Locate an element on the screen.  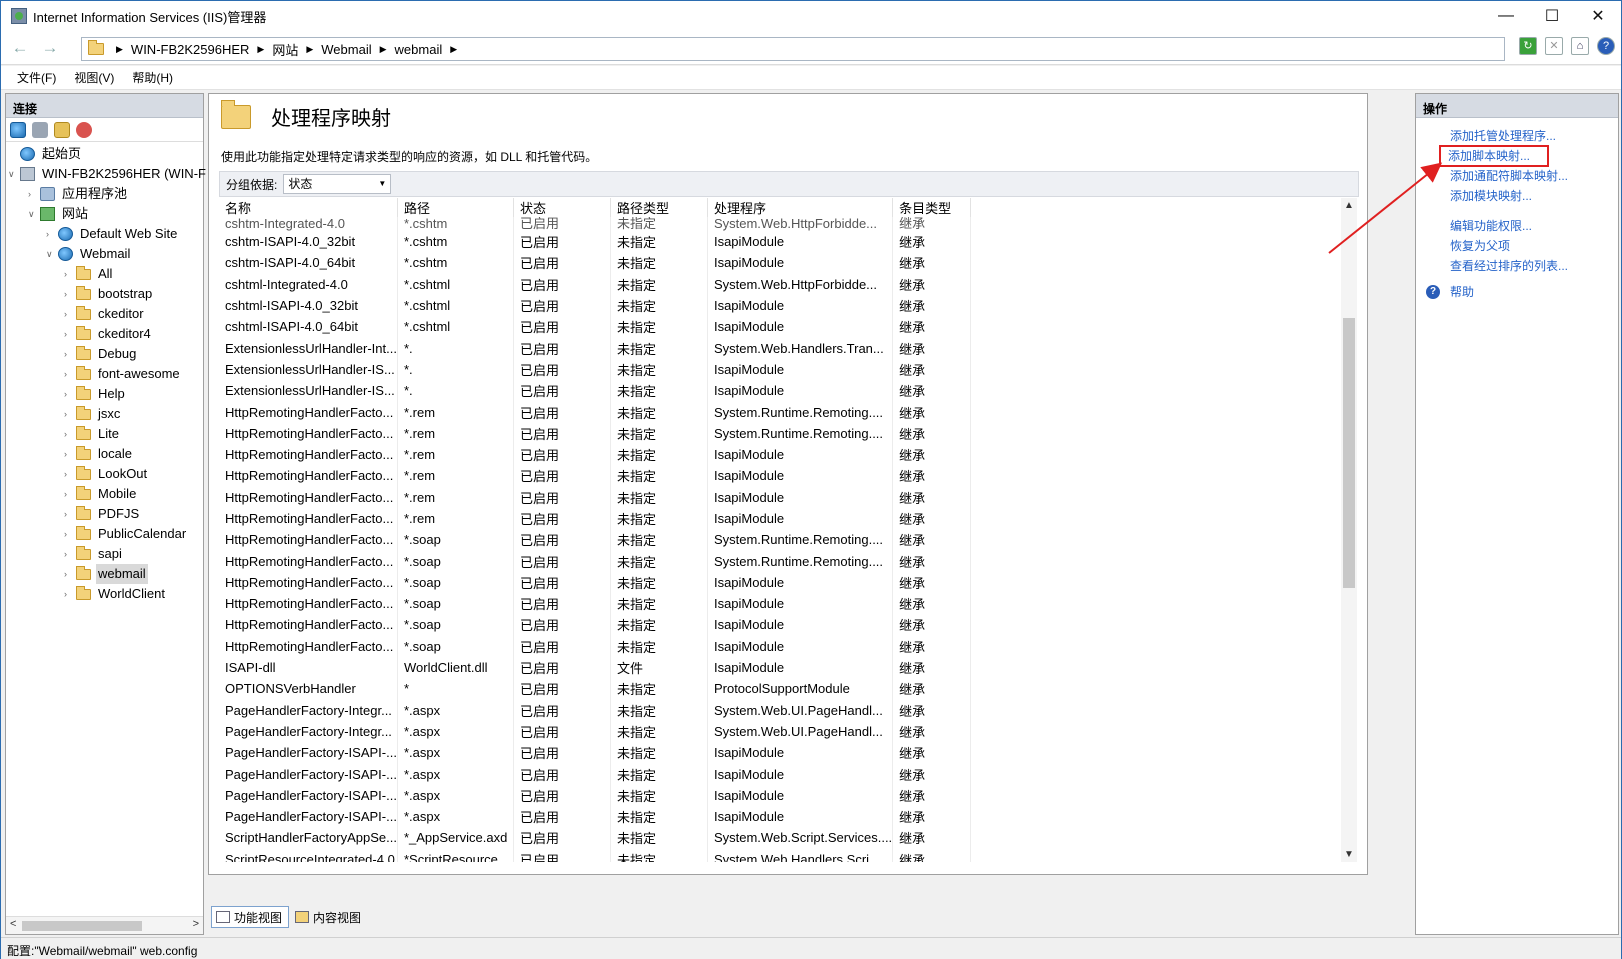
help-action: ? 帮助 is located at coordinates (1517, 292).